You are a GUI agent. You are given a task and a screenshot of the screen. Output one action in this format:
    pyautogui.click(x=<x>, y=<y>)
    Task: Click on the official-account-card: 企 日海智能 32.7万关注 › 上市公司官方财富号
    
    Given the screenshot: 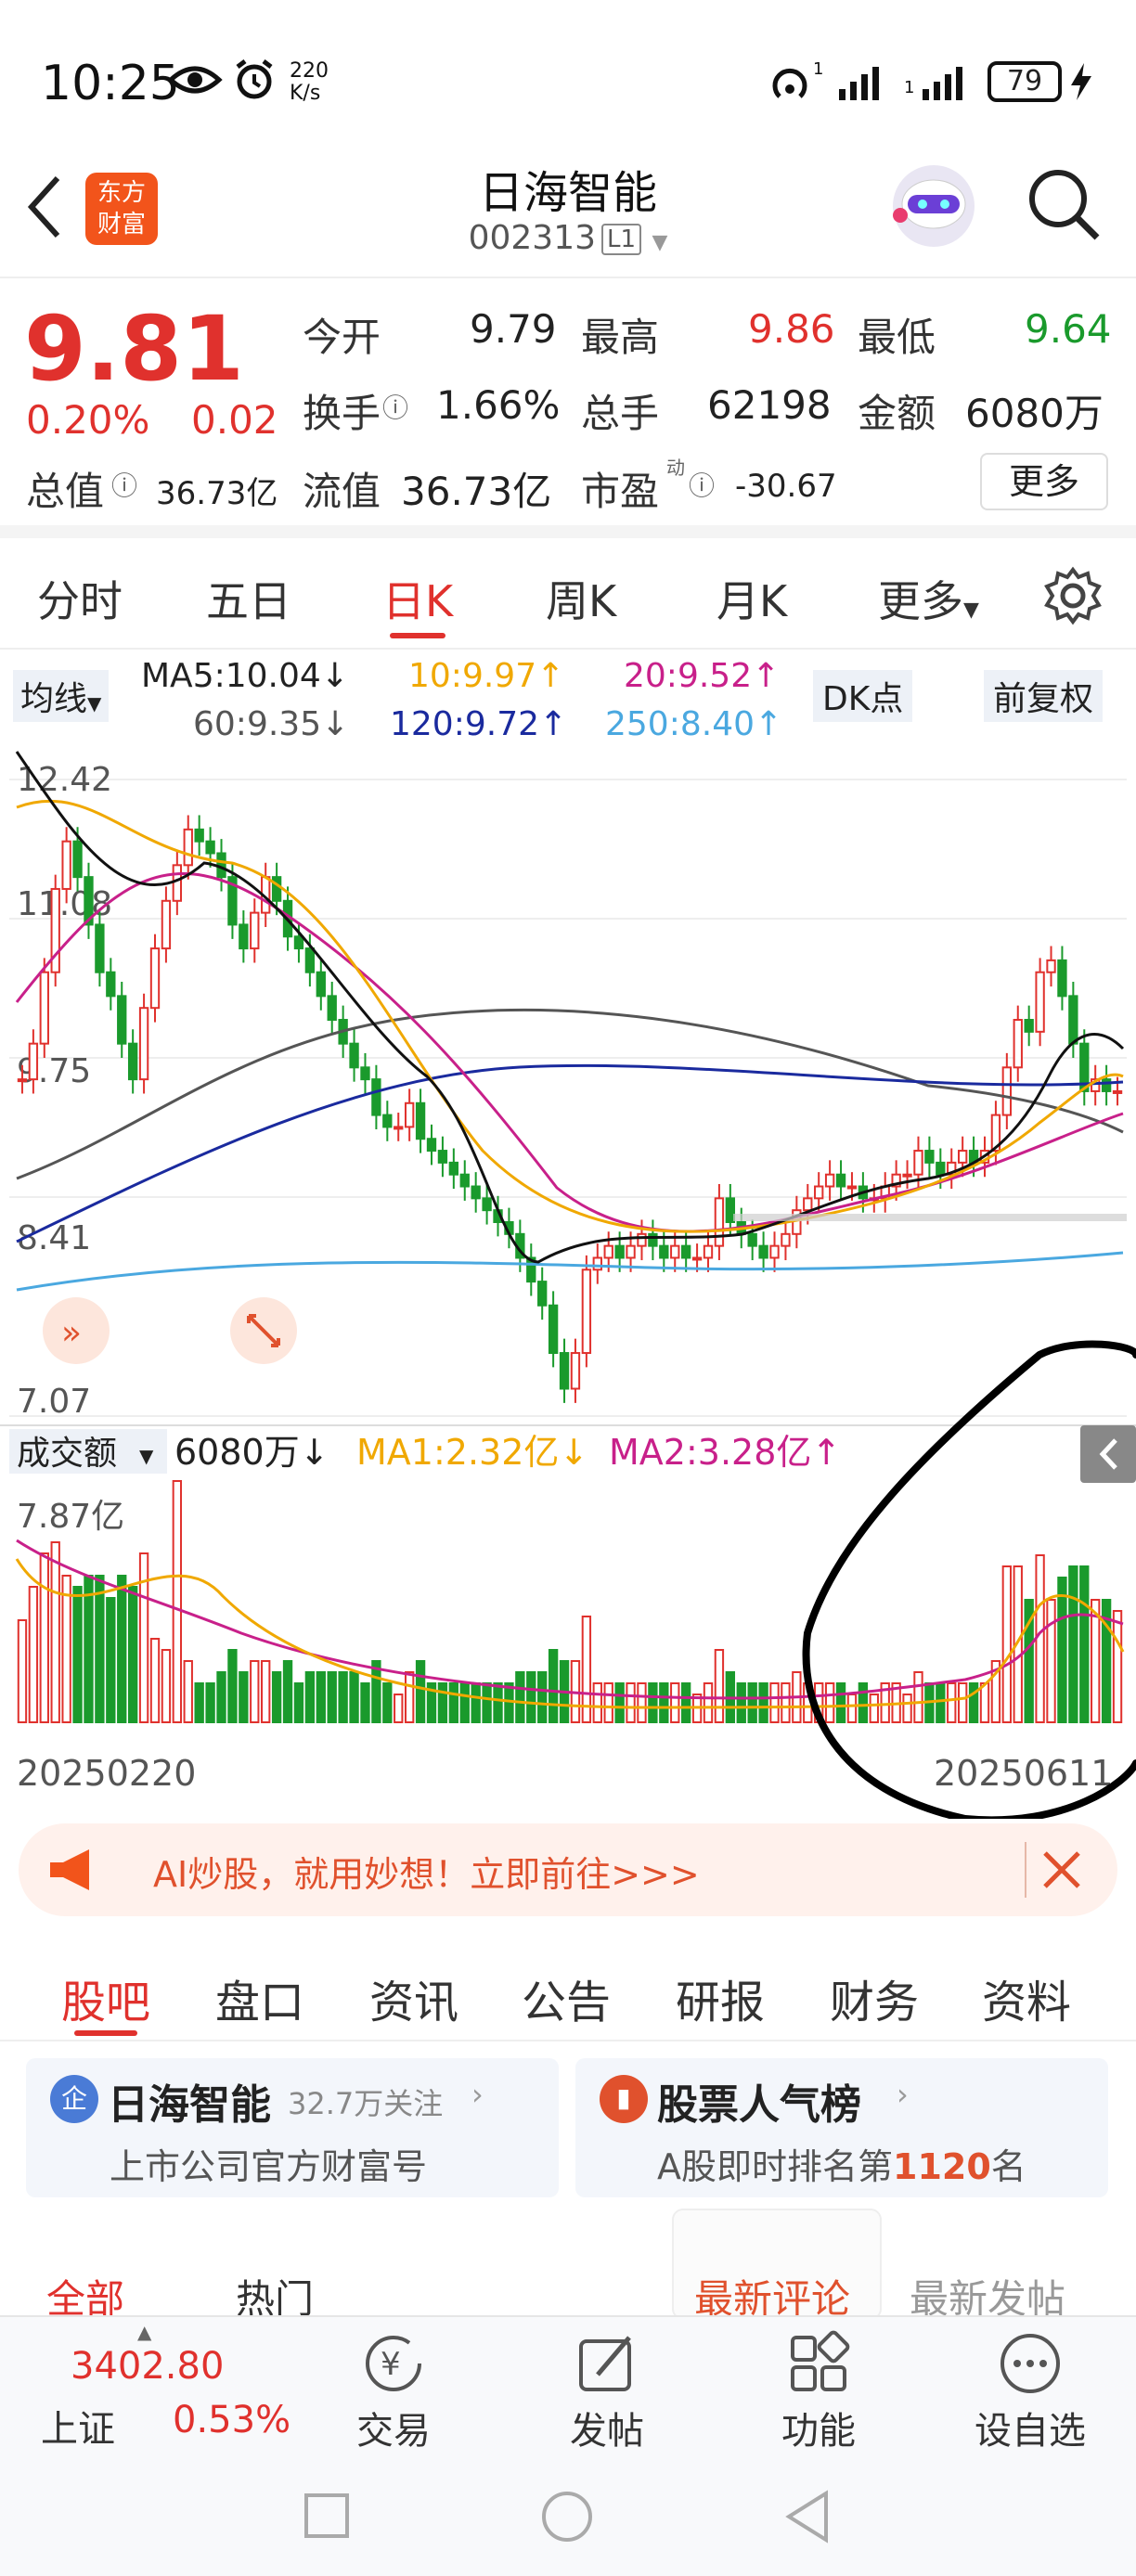 What is the action you would take?
    pyautogui.click(x=292, y=2127)
    